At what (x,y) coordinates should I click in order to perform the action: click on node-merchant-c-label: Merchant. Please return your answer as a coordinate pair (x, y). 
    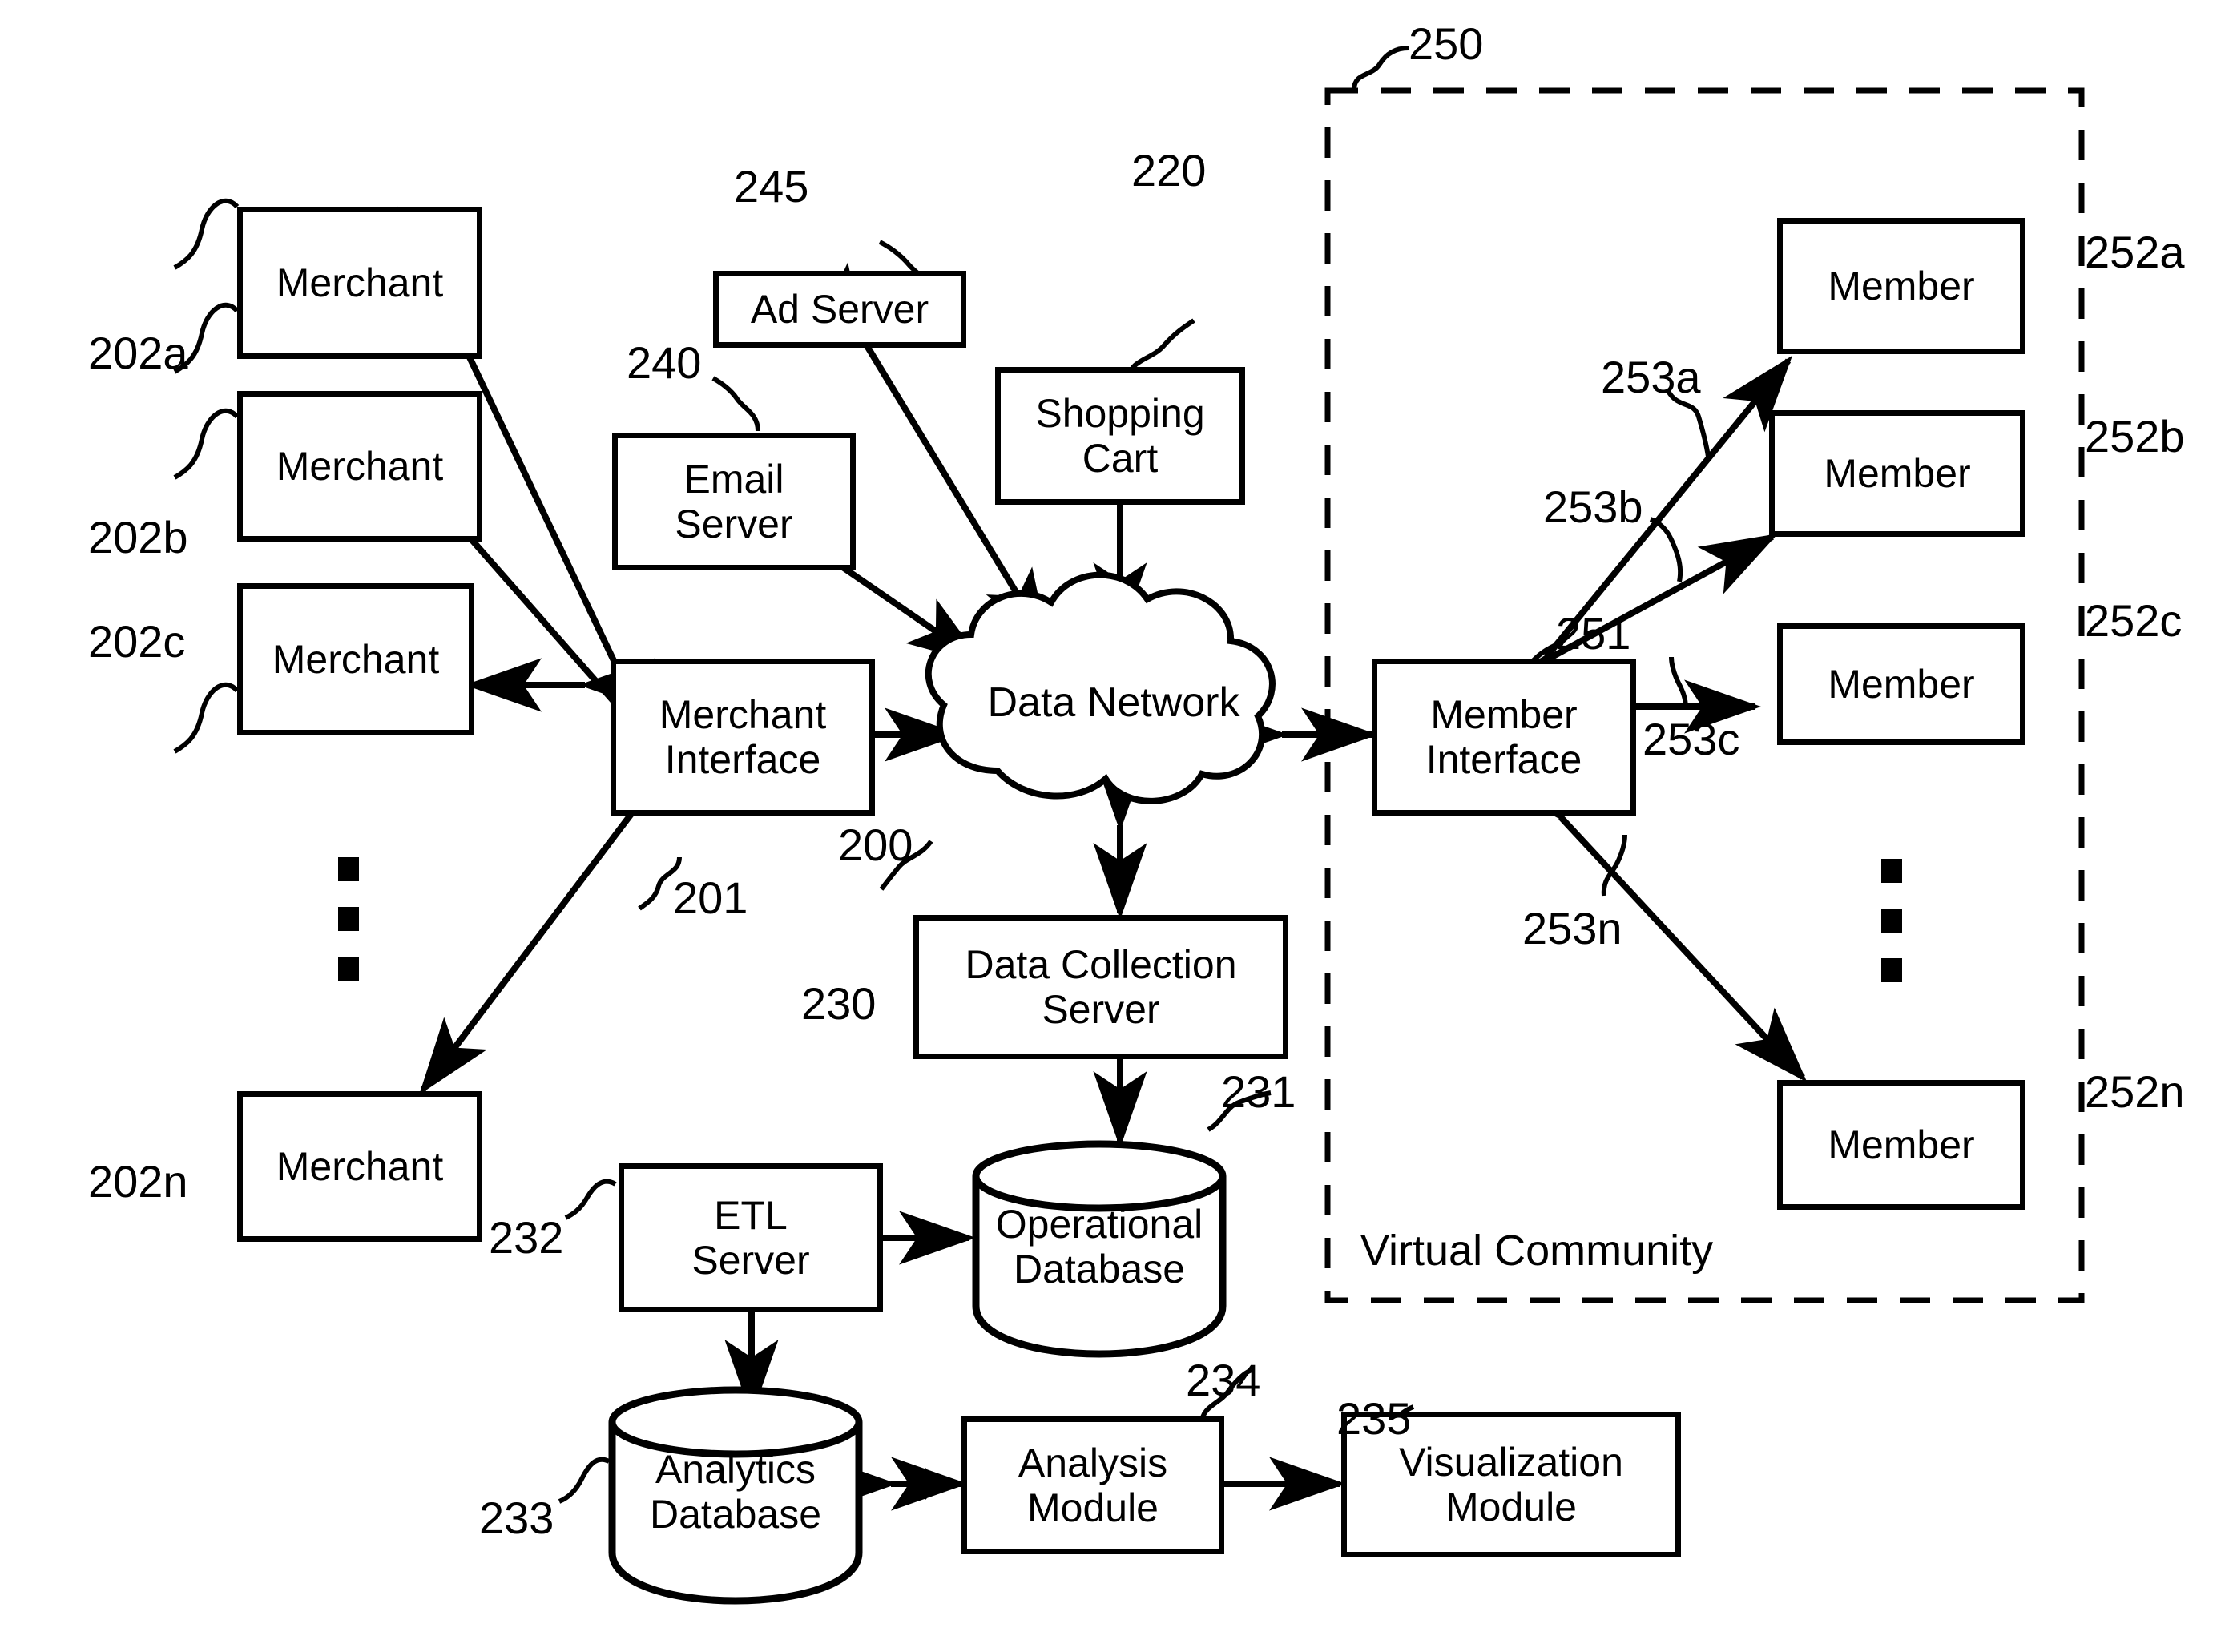
    Looking at the image, I should click on (356, 660).